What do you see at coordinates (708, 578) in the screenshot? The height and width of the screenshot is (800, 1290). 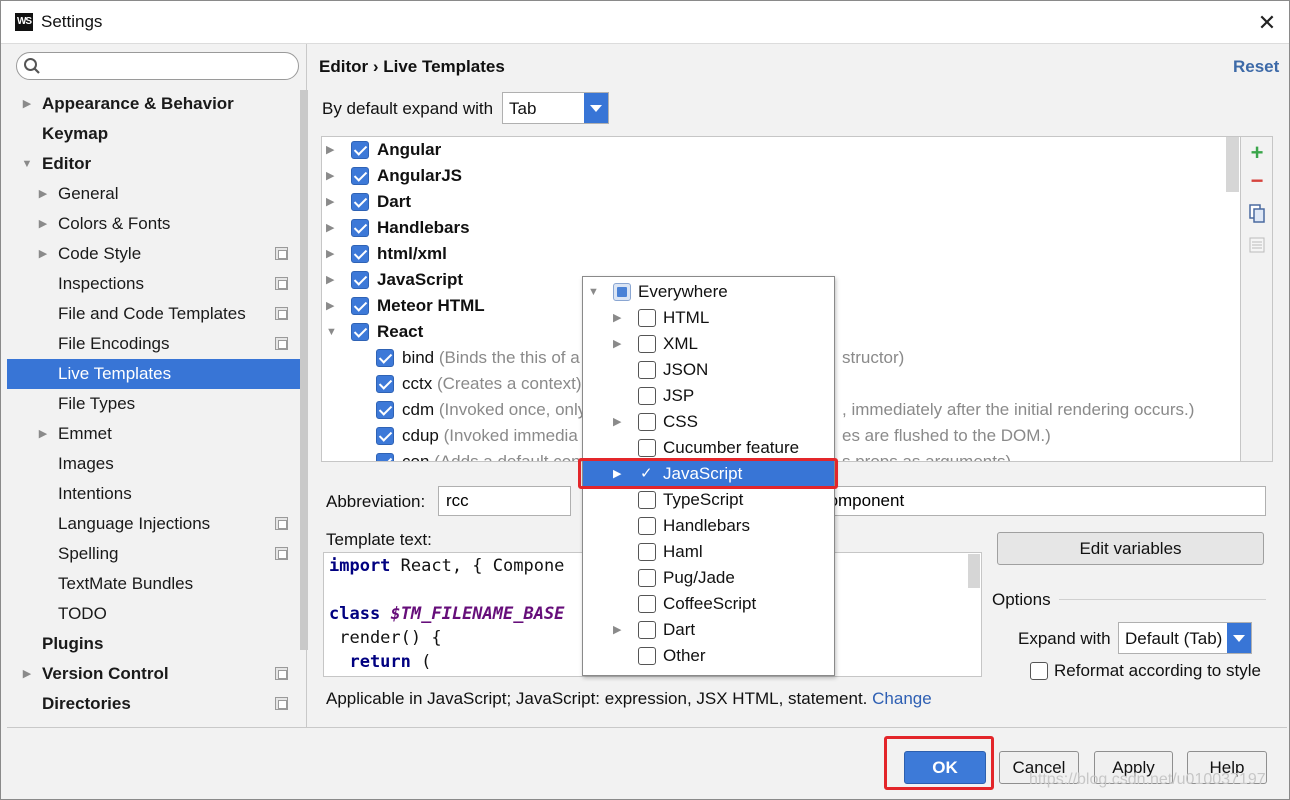 I see `context-item: Pug/Jade` at bounding box center [708, 578].